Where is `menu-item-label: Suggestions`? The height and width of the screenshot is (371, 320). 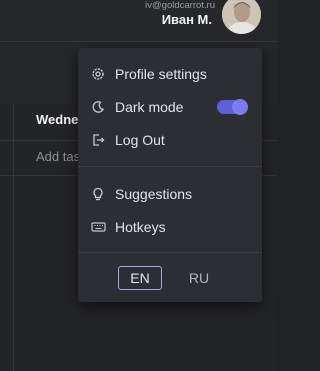
menu-item-label: Suggestions is located at coordinates (154, 194).